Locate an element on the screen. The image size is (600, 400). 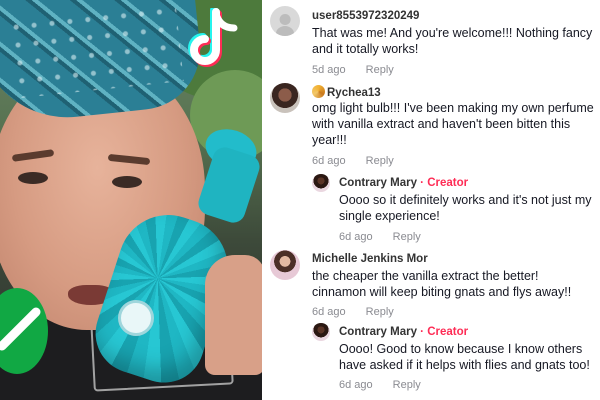
left-eyebrow is located at coordinates (33, 155).